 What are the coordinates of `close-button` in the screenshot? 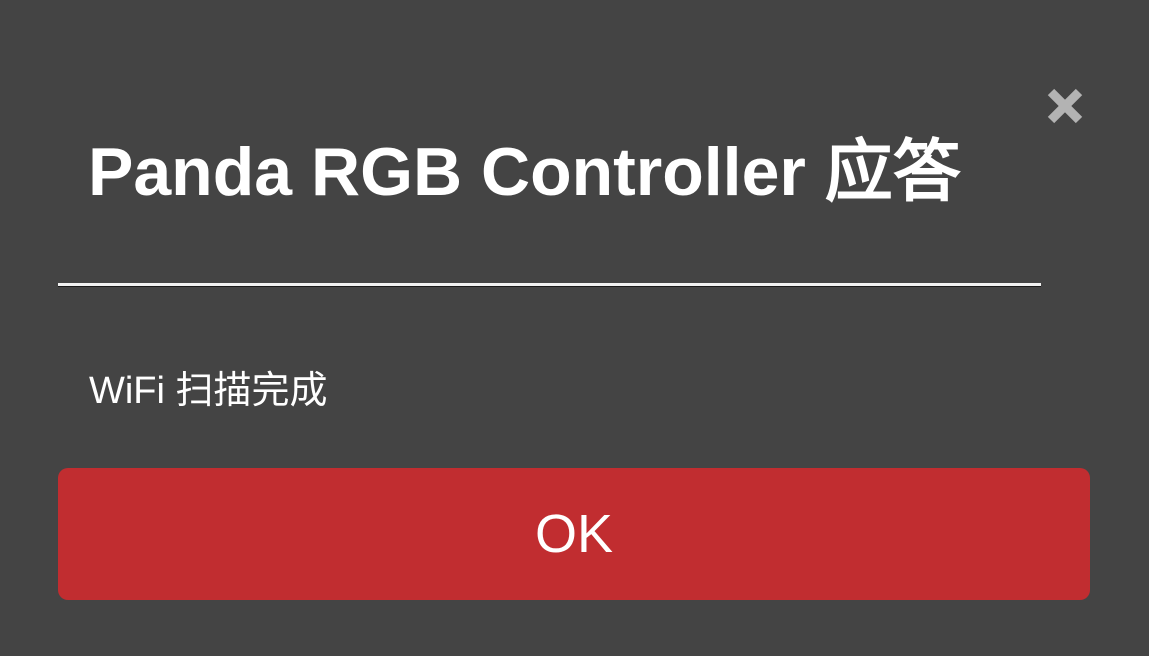 It's located at (1065, 106).